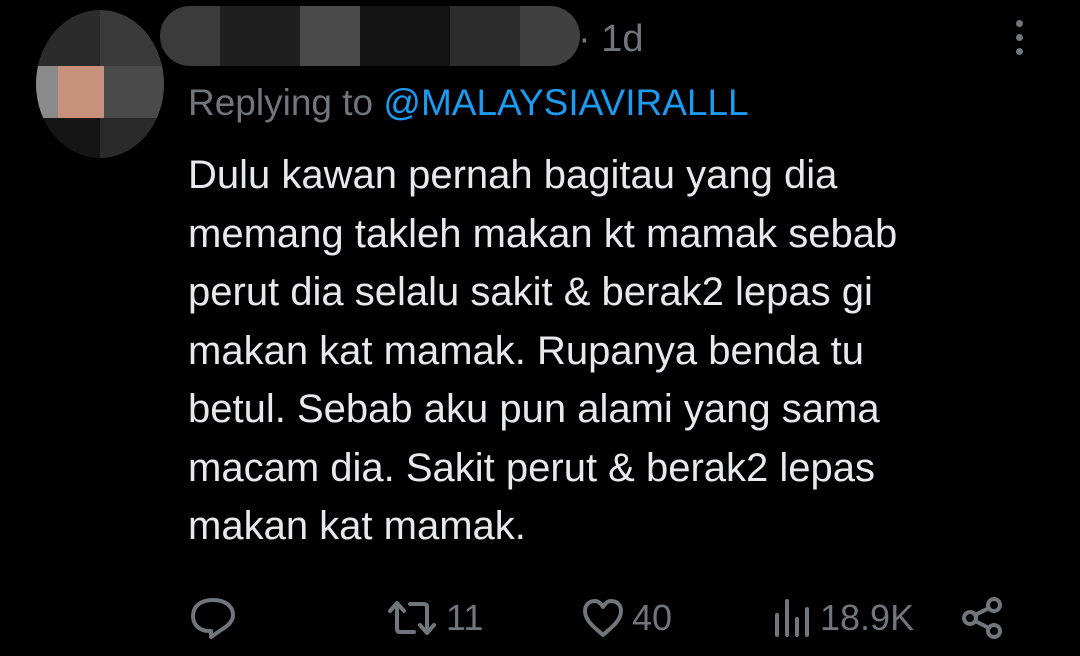 The width and height of the screenshot is (1080, 656). I want to click on more-options-icon, so click(1020, 38).